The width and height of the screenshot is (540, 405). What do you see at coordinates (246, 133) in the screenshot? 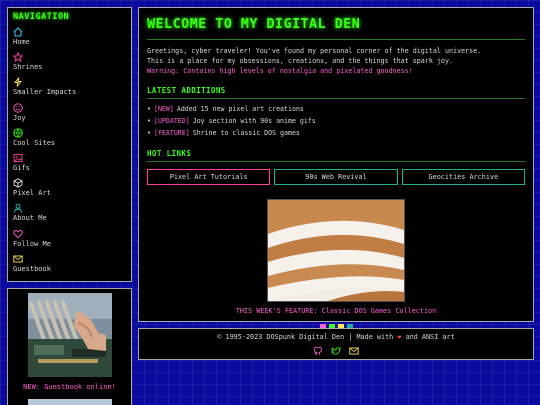
I see `update-text: Shrine to classic DOS games` at bounding box center [246, 133].